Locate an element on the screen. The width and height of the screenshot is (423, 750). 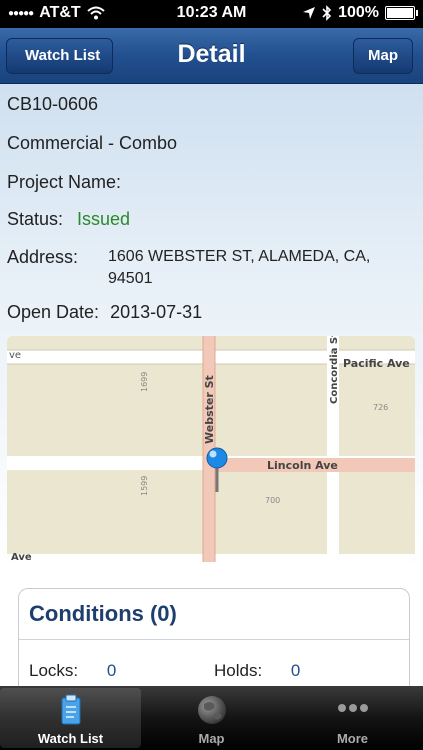
parcel-726: 726 is located at coordinates (380, 407).